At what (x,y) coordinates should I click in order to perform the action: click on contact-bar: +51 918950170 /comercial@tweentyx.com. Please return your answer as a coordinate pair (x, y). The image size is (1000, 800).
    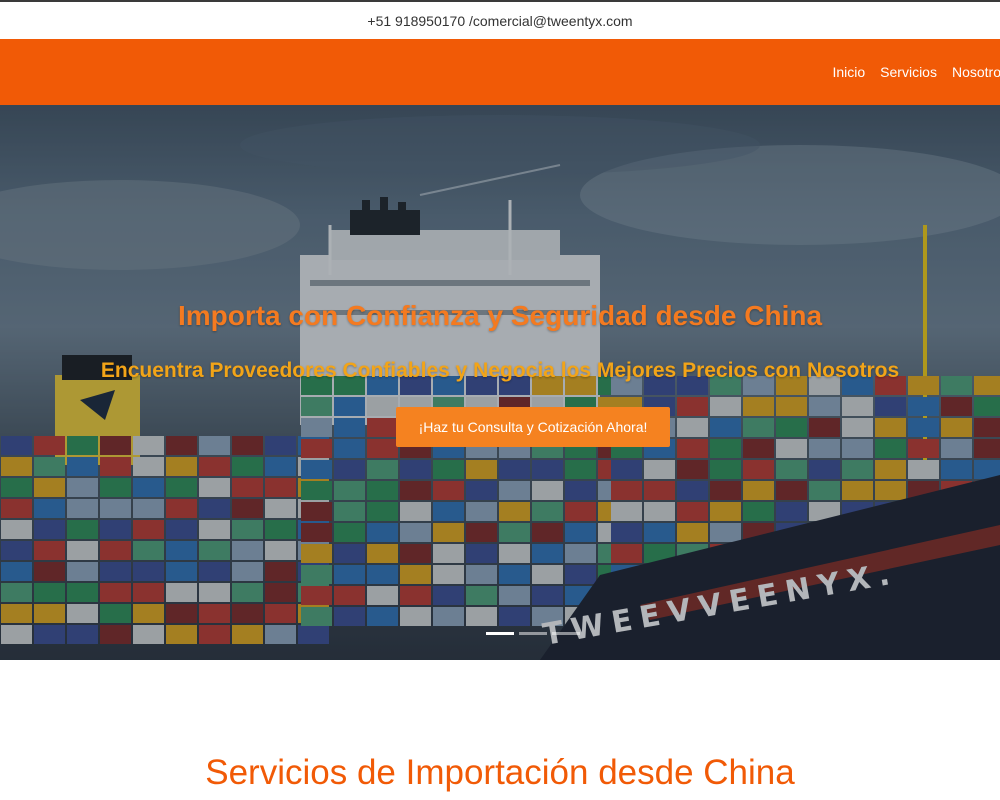
    Looking at the image, I should click on (500, 19).